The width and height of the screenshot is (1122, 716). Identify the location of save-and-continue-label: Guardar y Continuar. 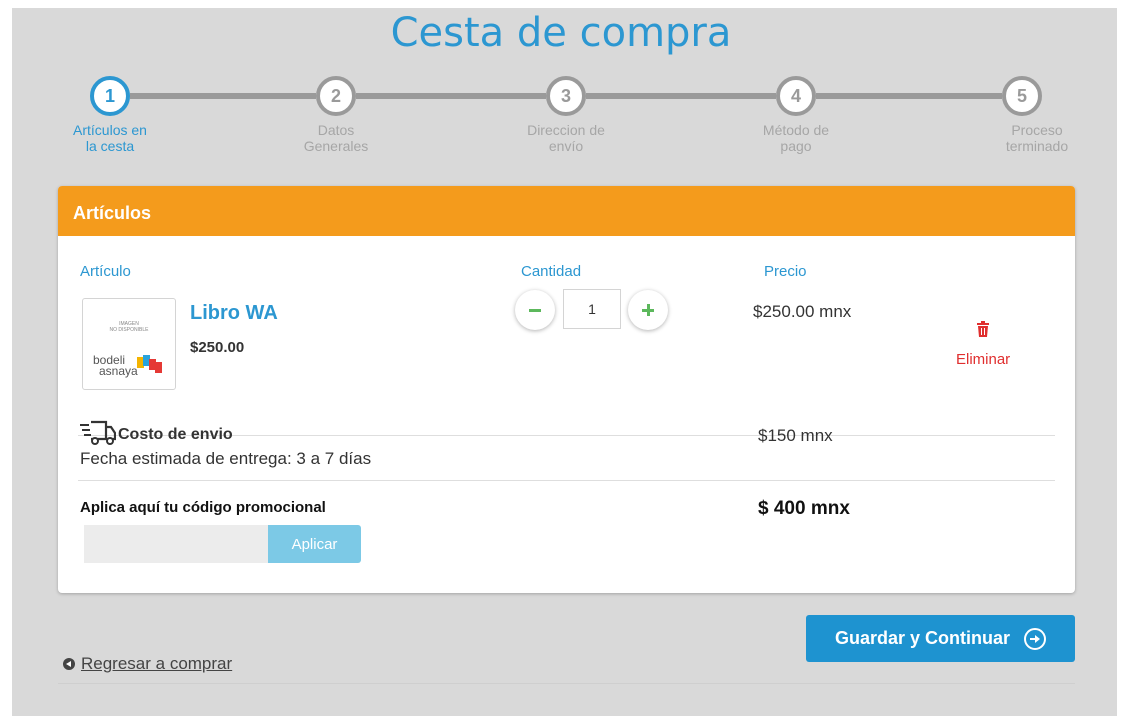
(922, 638).